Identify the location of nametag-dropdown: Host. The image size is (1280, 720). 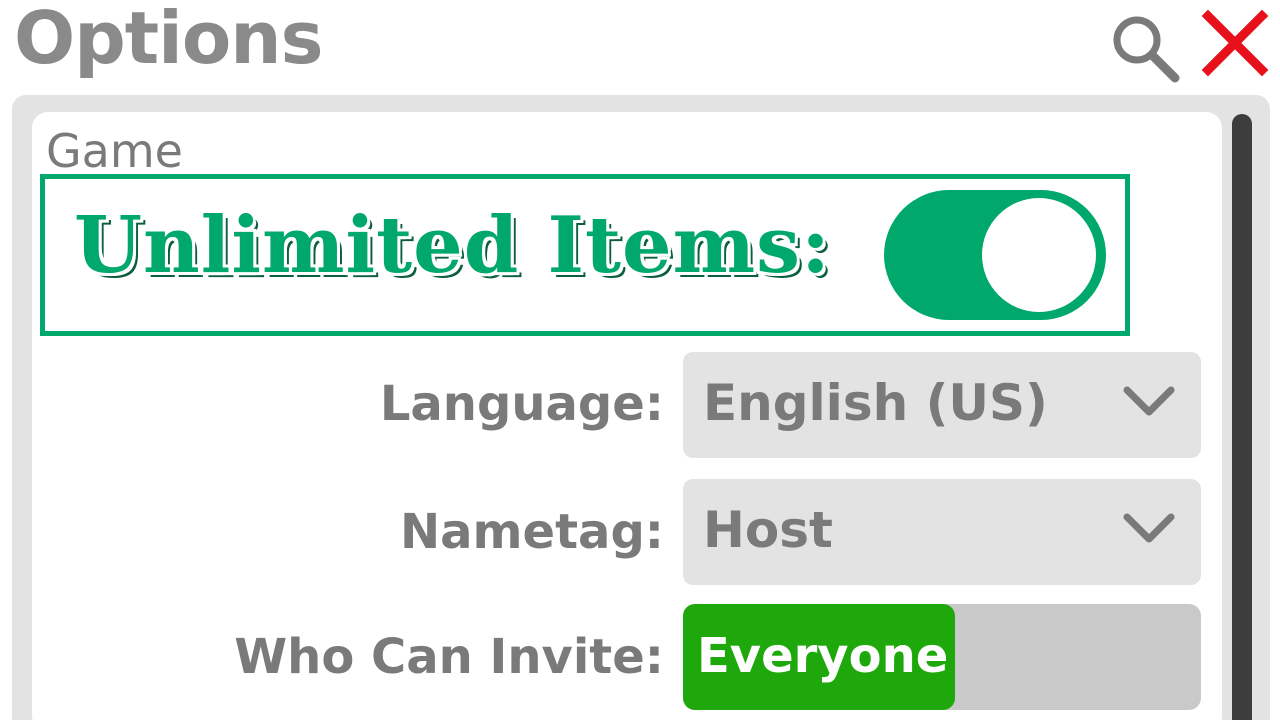
(942, 532).